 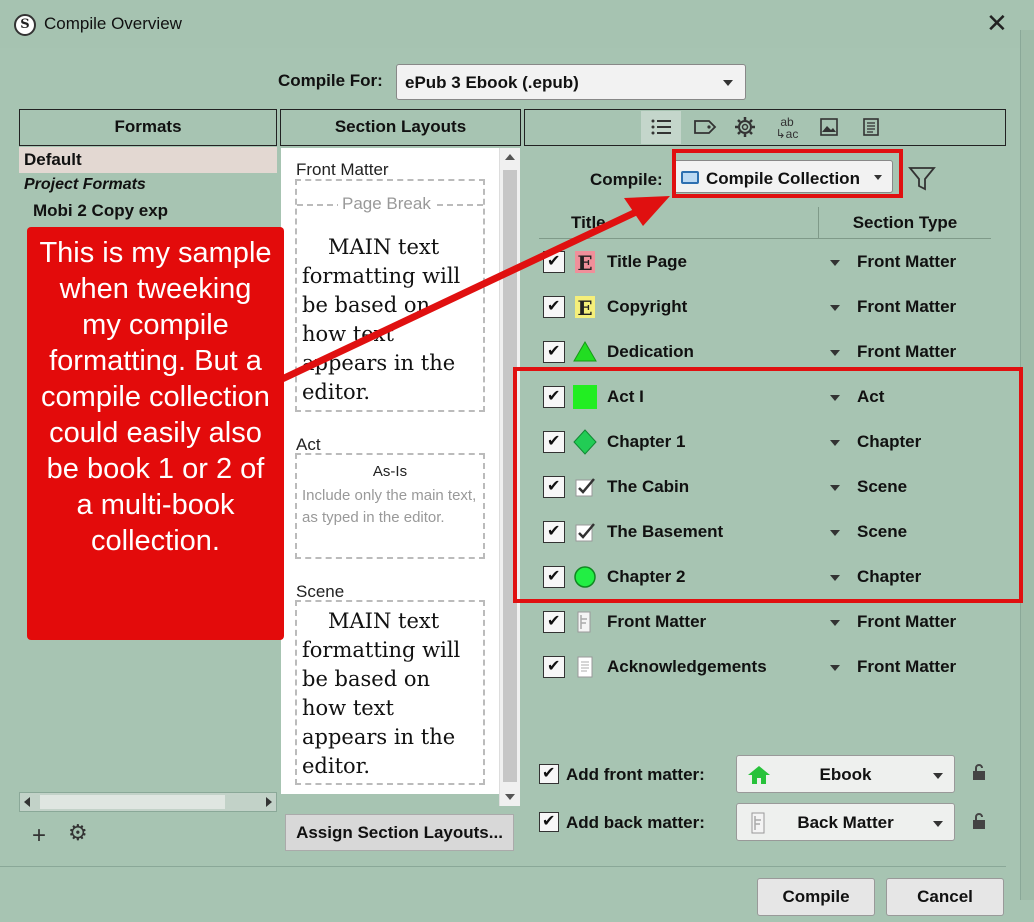 I want to click on annotation-highlight-rows, so click(x=768, y=485).